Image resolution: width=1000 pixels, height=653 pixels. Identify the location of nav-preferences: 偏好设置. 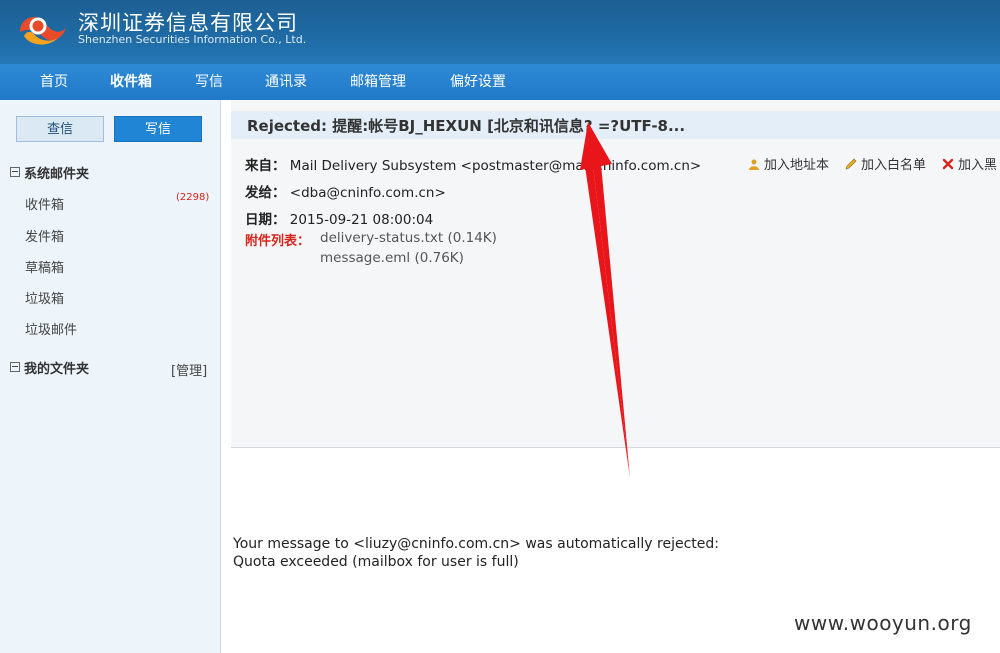
(478, 82).